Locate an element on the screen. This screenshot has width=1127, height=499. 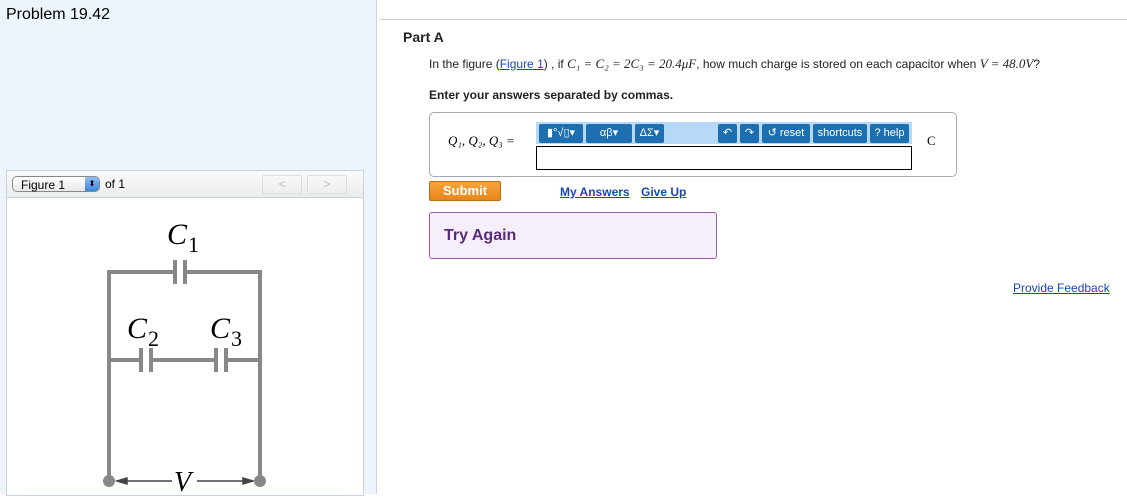
label-c2: C is located at coordinates (137, 328).